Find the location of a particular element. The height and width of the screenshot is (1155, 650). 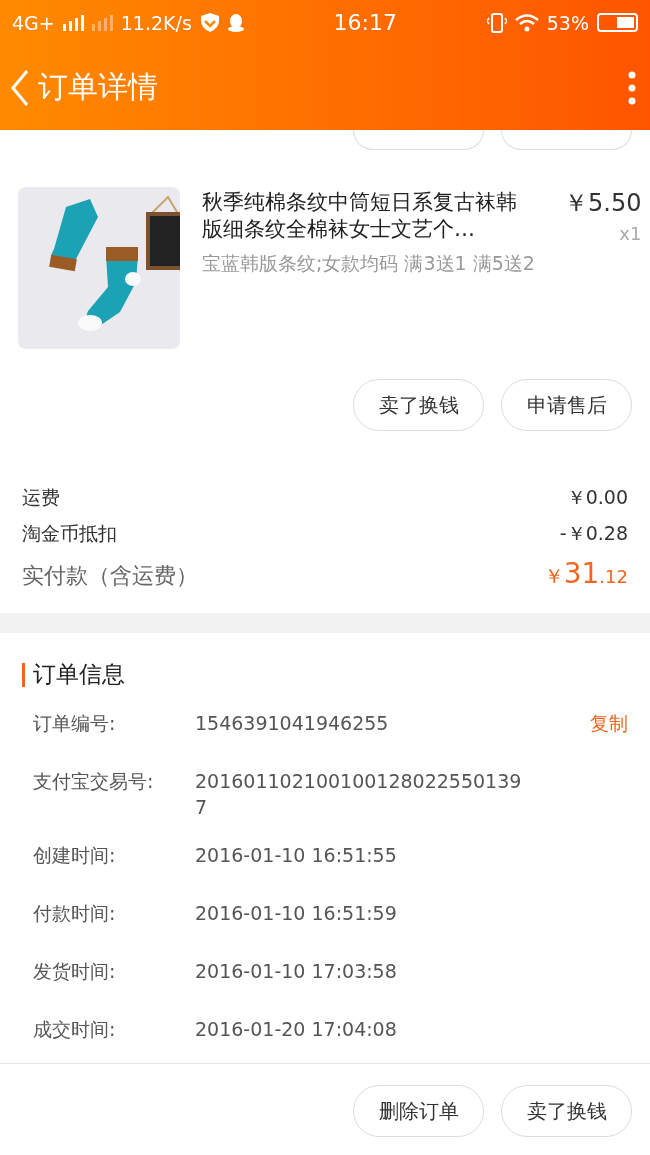

wifi-icon is located at coordinates (526, 22).